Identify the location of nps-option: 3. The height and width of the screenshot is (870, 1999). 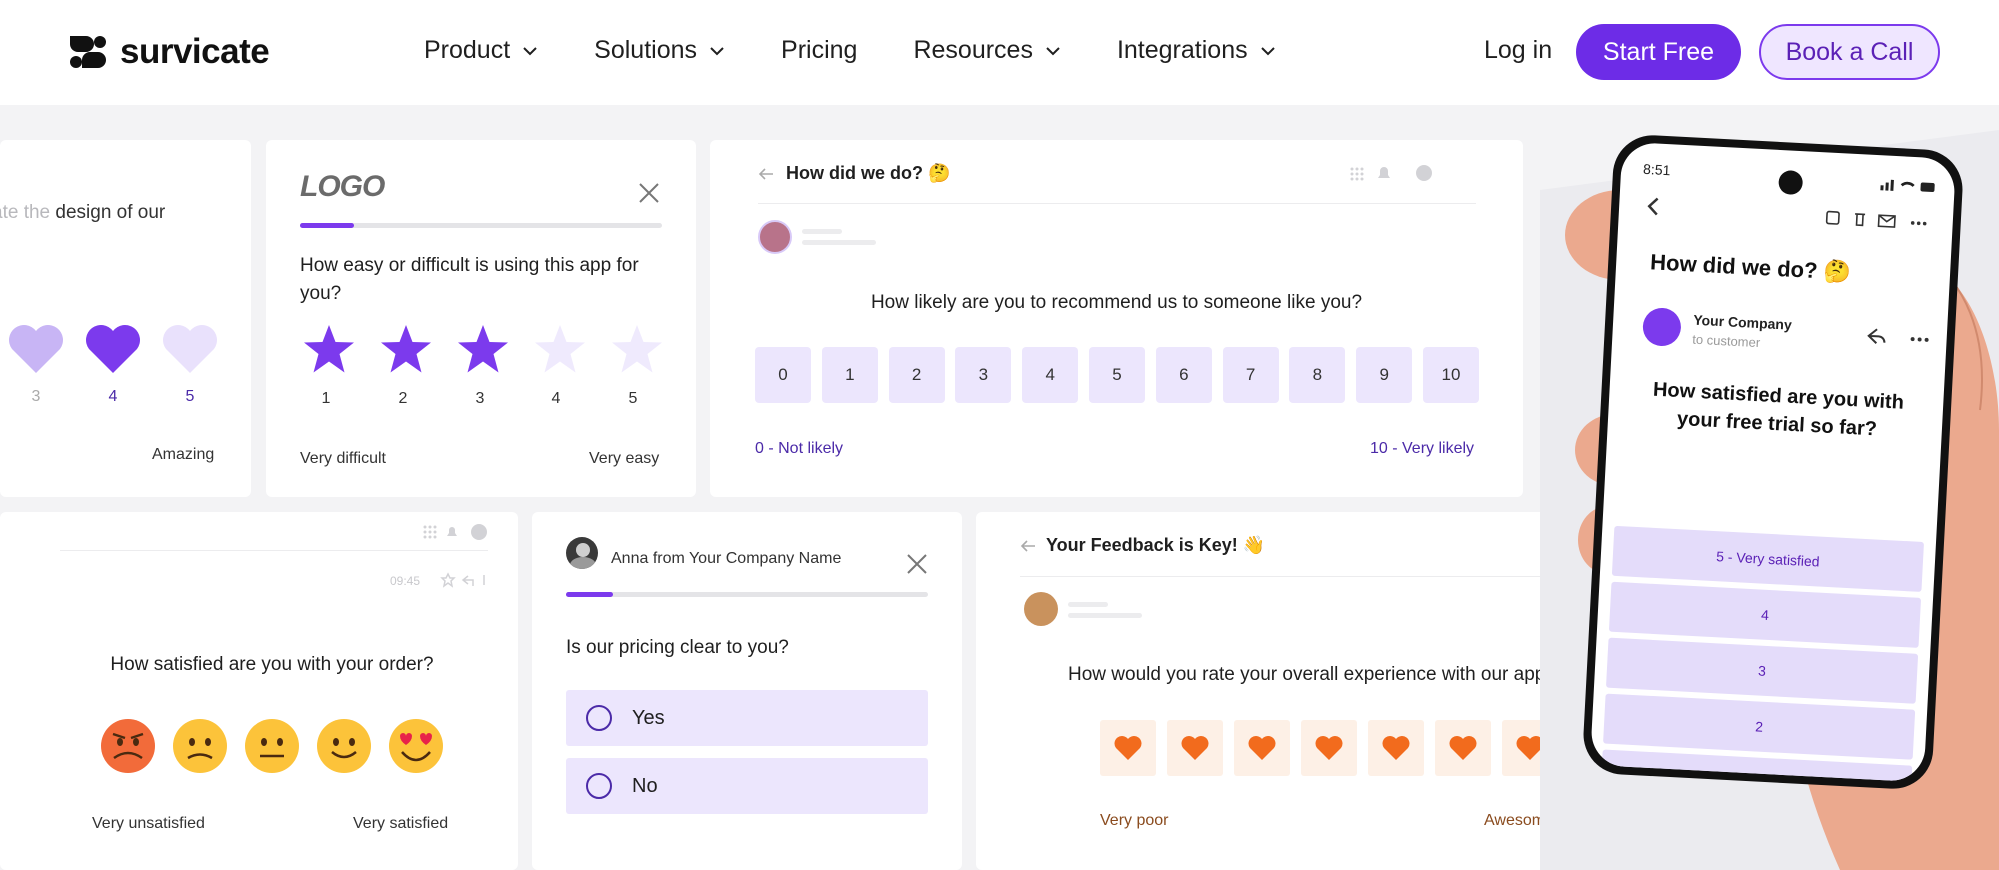
(983, 375).